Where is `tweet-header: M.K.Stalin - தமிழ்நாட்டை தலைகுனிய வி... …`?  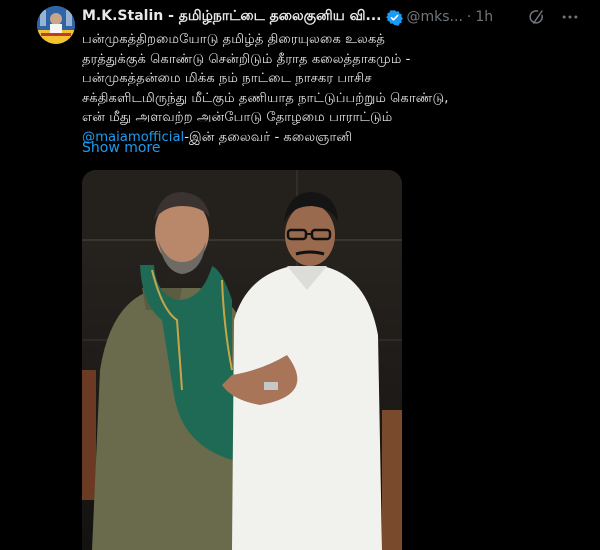
tweet-header: M.K.Stalin - தமிழ்நாட்டை தலைகுனிய வி... … is located at coordinates (332, 17).